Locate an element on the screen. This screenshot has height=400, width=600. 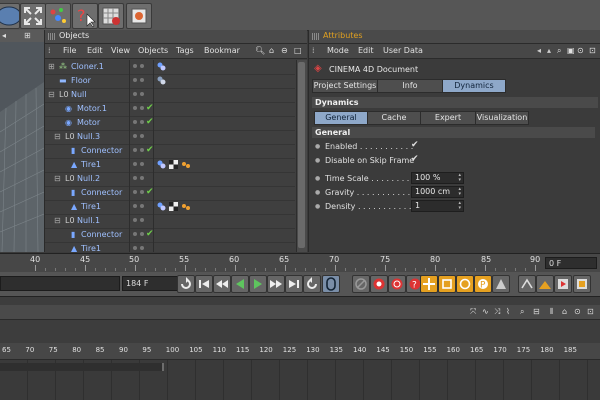
viewport-arrow-icon: ◂ is located at coordinates (4, 35).